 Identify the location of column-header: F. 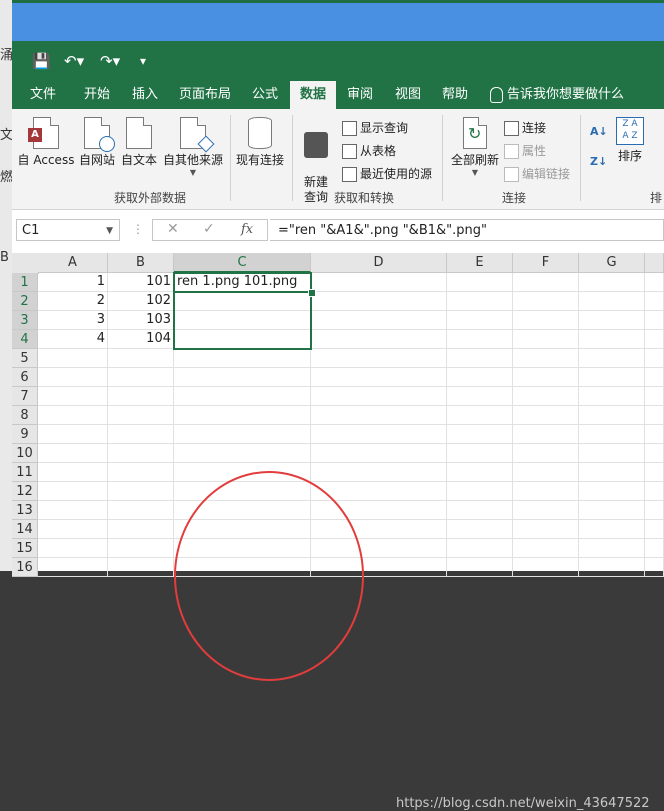
(546, 263).